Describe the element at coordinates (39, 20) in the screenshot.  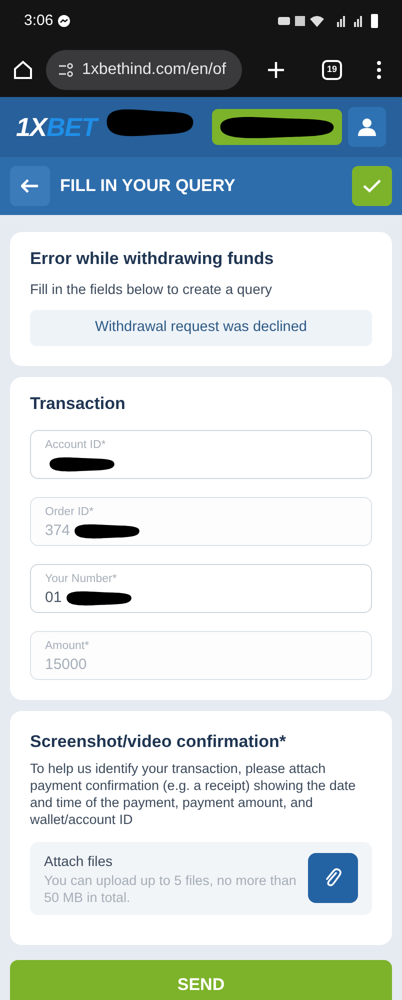
I see `clock-time: 3:06` at that location.